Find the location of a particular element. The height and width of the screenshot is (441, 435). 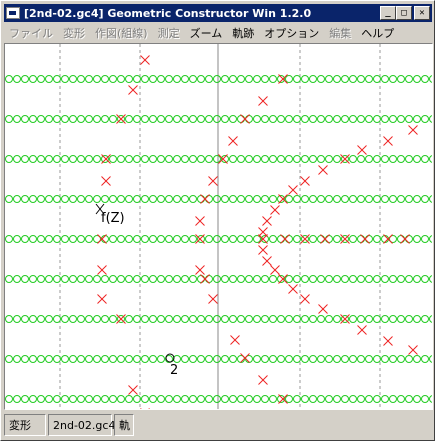

construction-points: f(Z) 2 is located at coordinates (136, 290).